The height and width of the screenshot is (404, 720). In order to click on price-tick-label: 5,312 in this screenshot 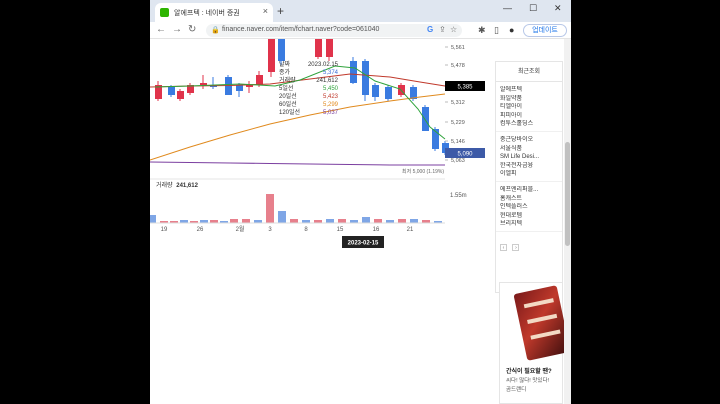, I will do `click(458, 103)`.